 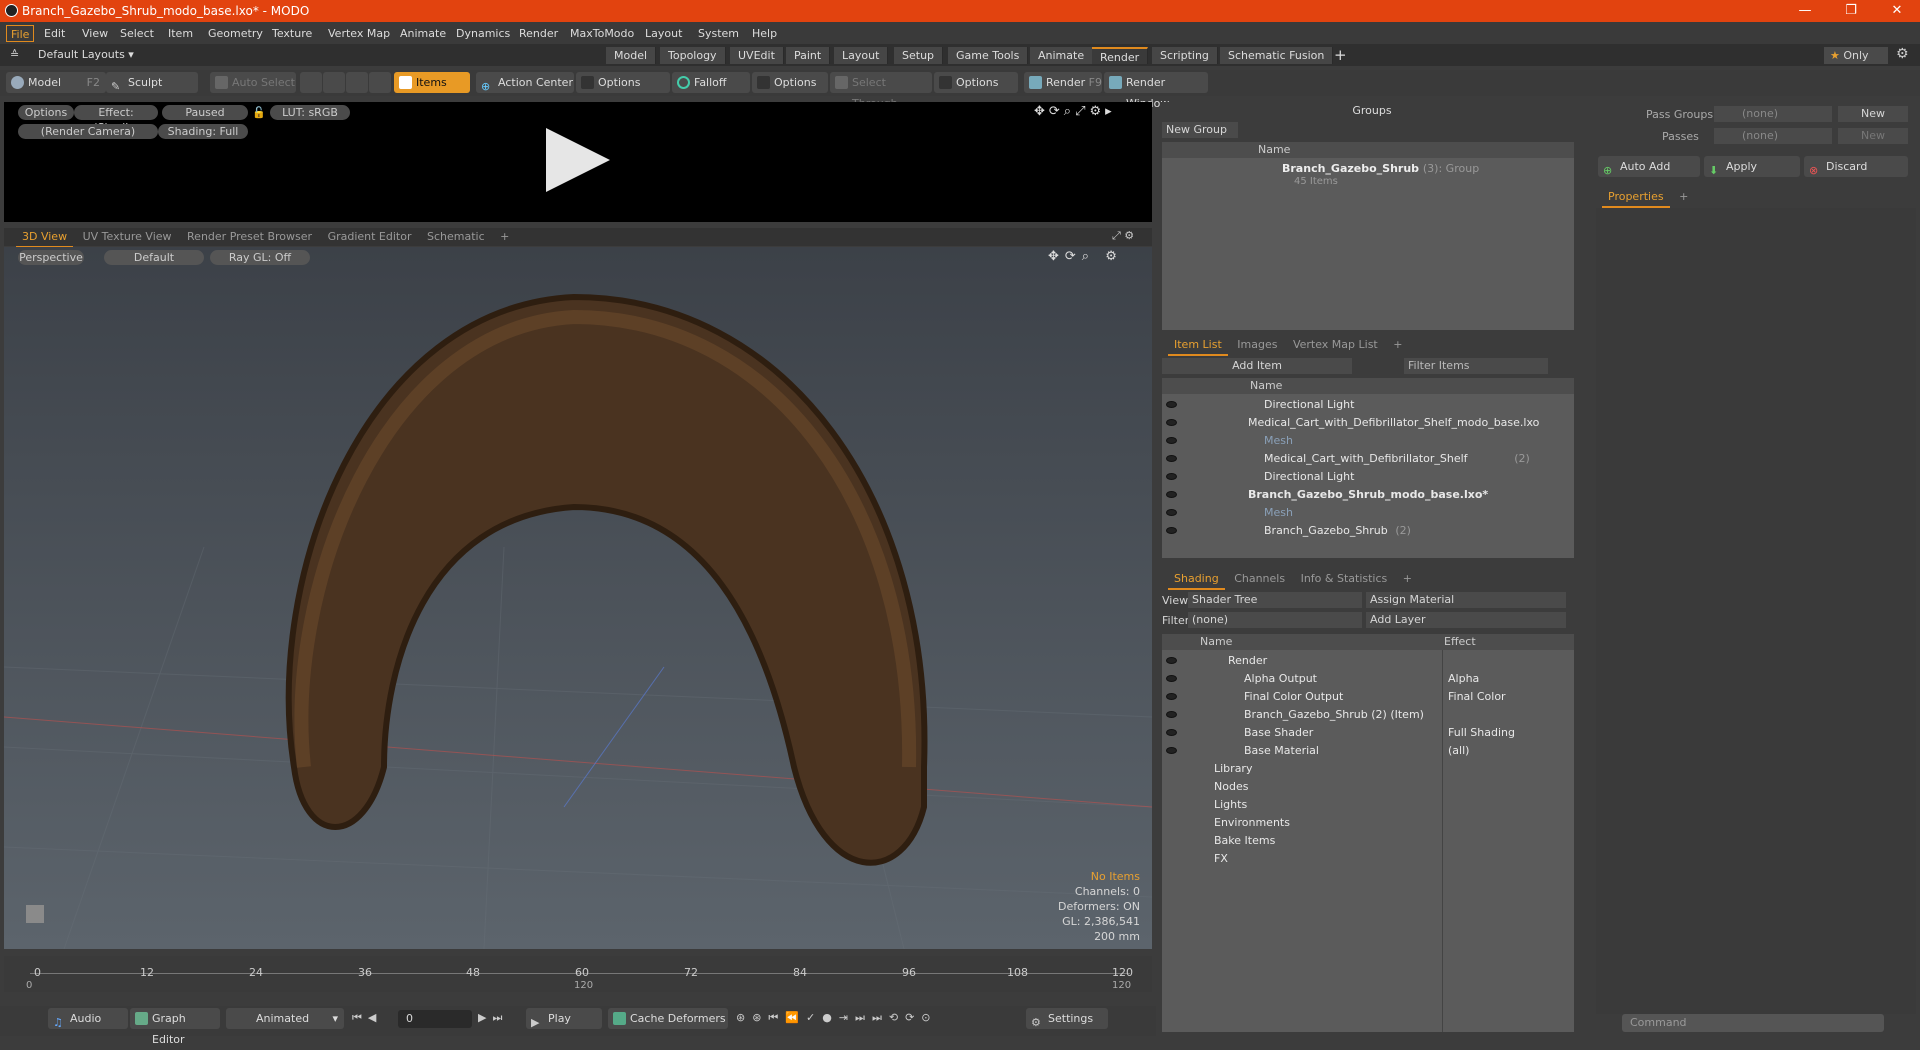 I want to click on animated-dropdown: Animated ▾, so click(x=285, y=1018).